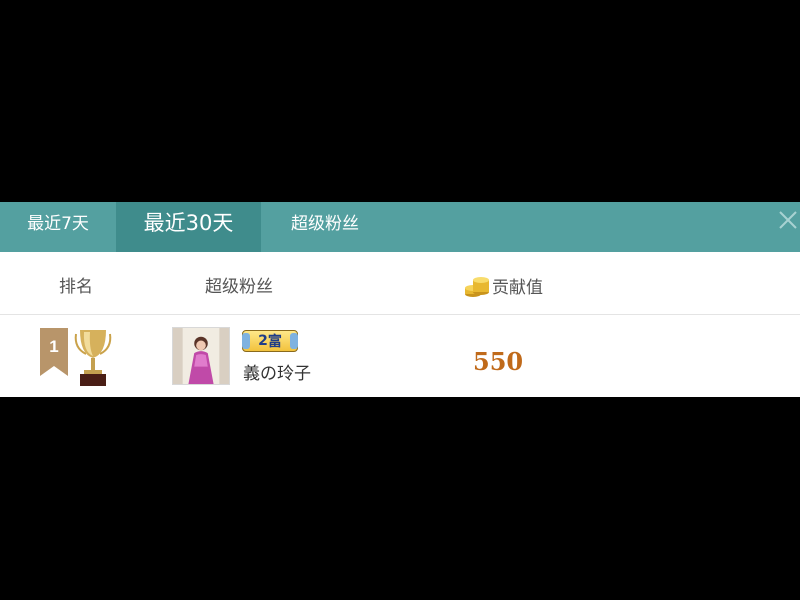 Image resolution: width=800 pixels, height=600 pixels. What do you see at coordinates (263, 341) in the screenshot?
I see `badge-level: 2` at bounding box center [263, 341].